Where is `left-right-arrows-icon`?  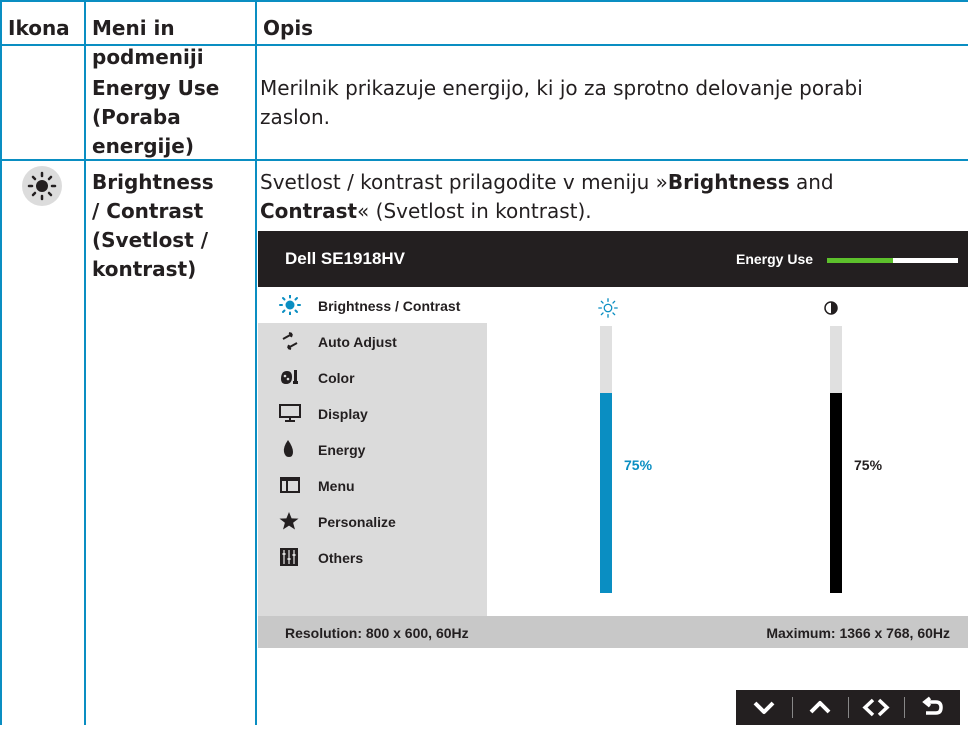 left-right-arrows-icon is located at coordinates (876, 707).